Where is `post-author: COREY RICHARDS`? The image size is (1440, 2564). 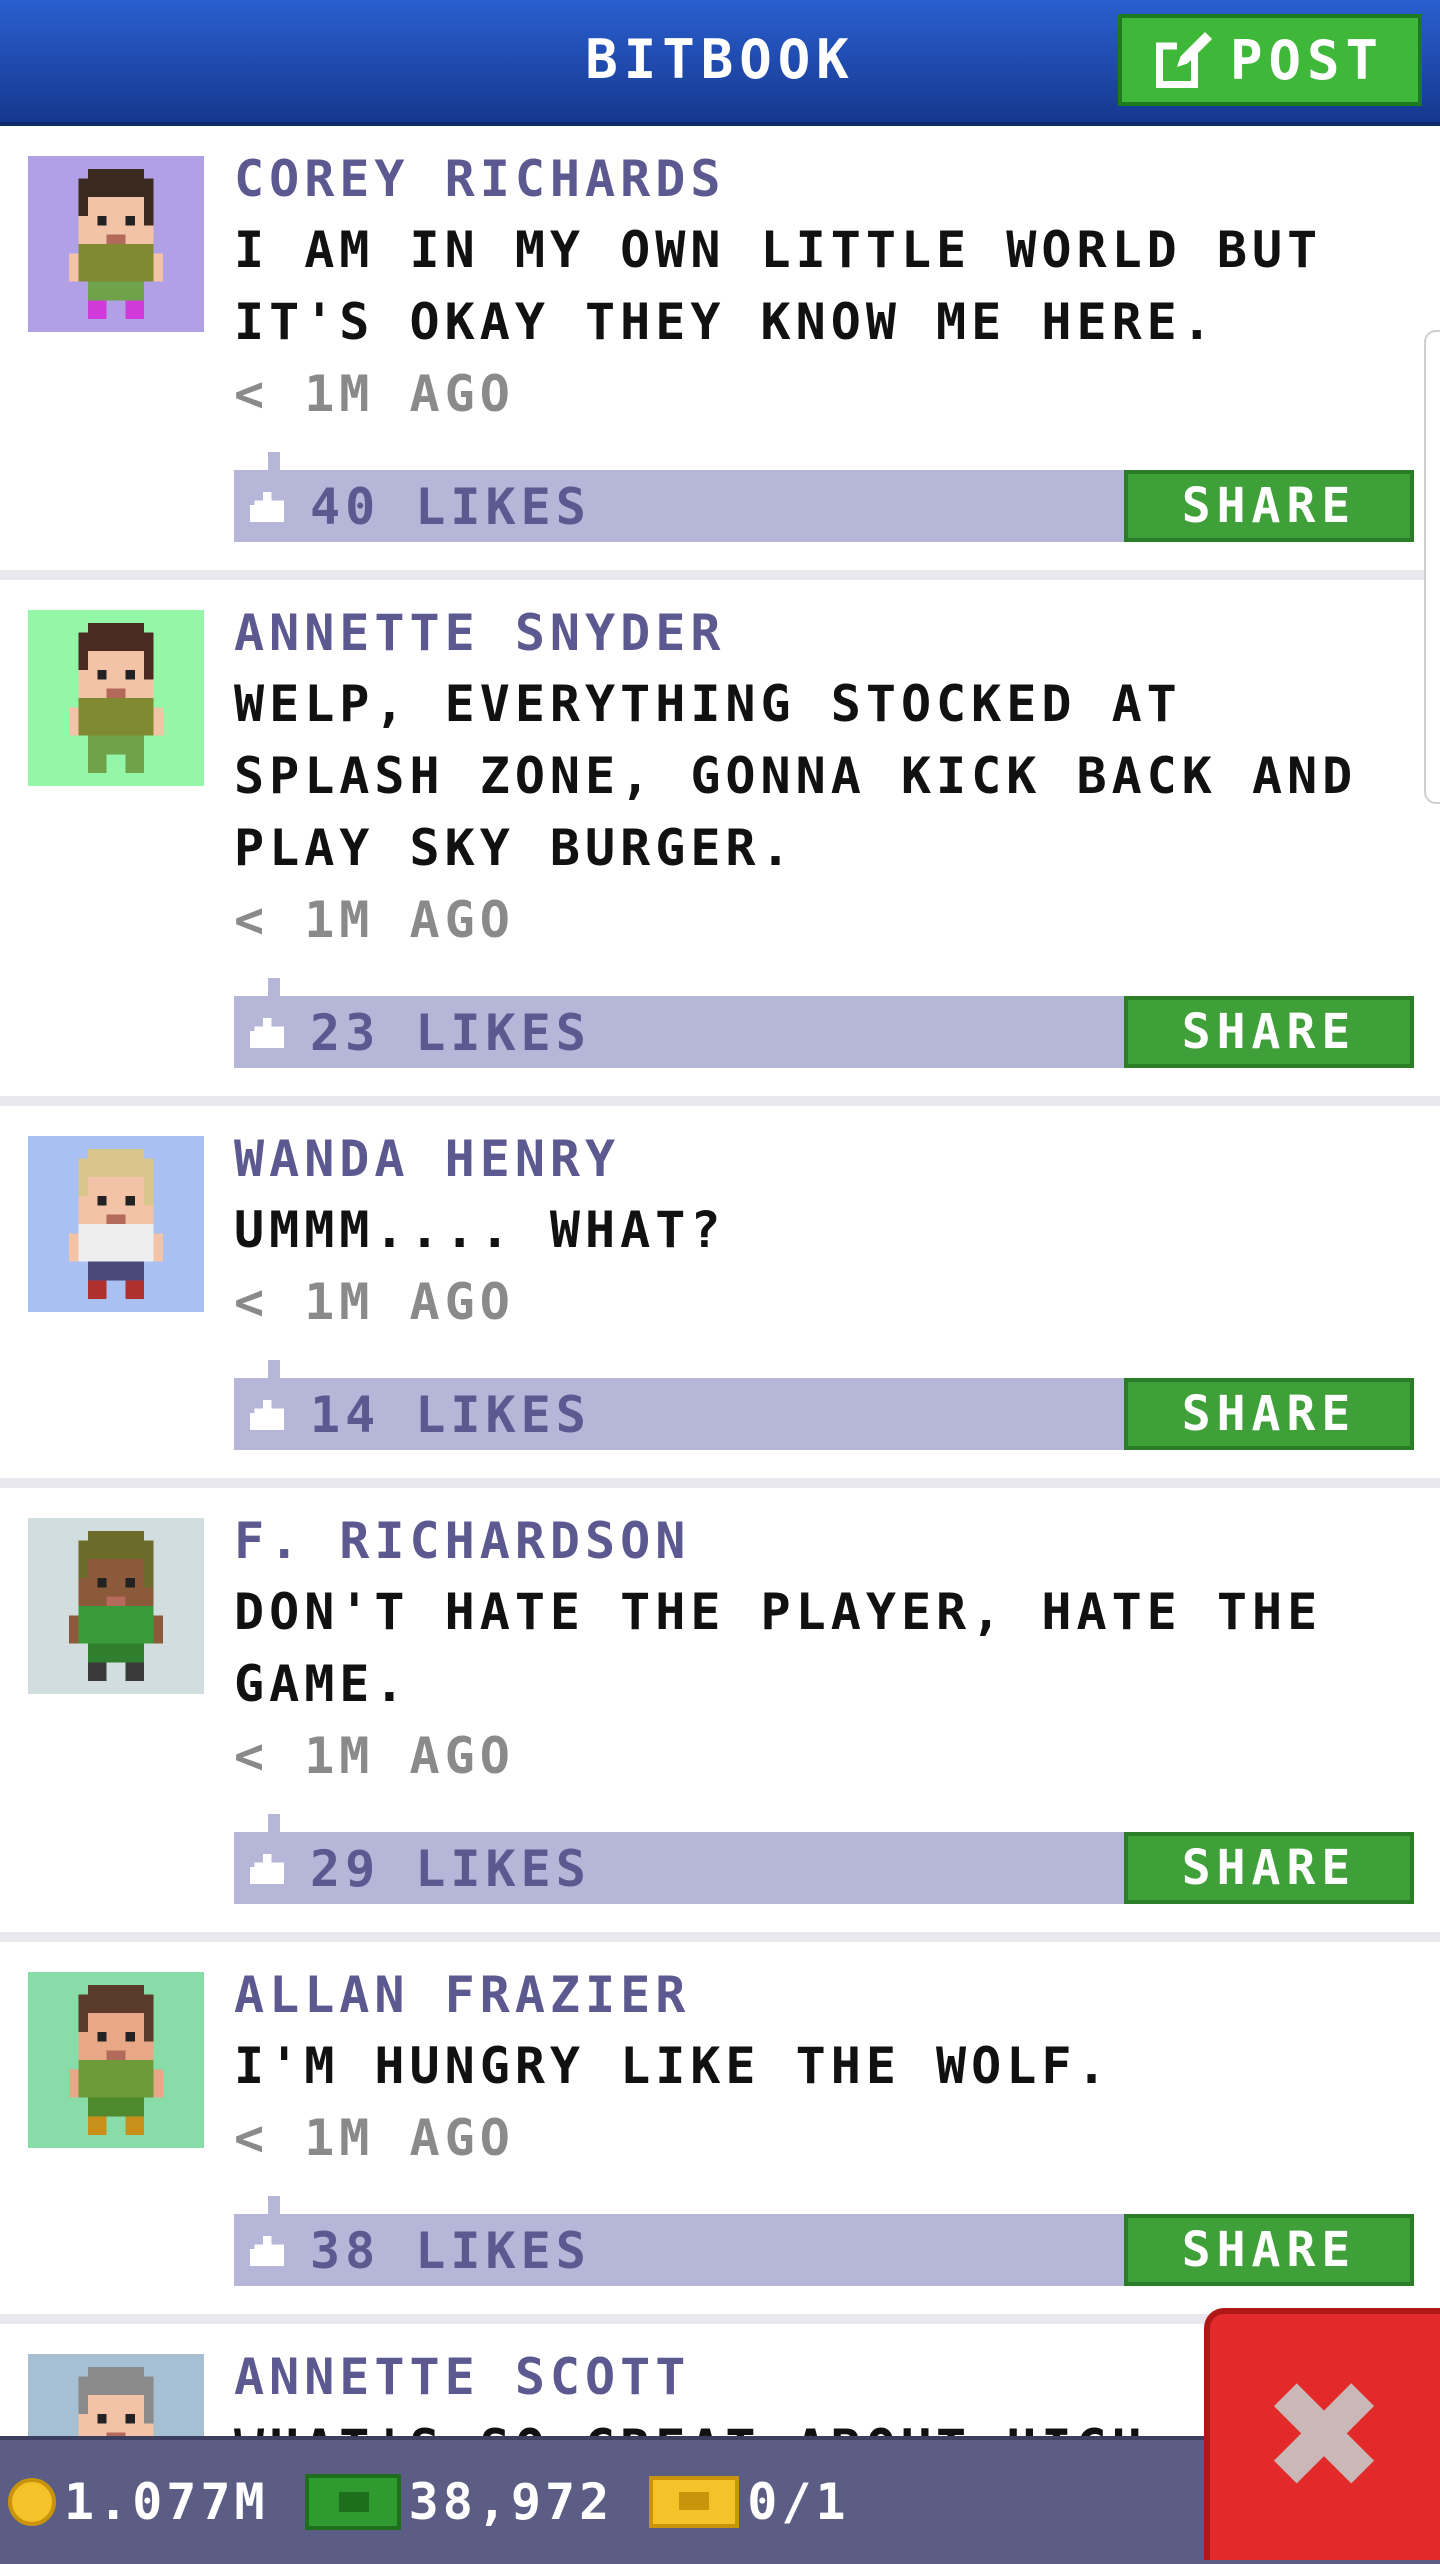
post-author: COREY RICHARDS is located at coordinates (827, 179).